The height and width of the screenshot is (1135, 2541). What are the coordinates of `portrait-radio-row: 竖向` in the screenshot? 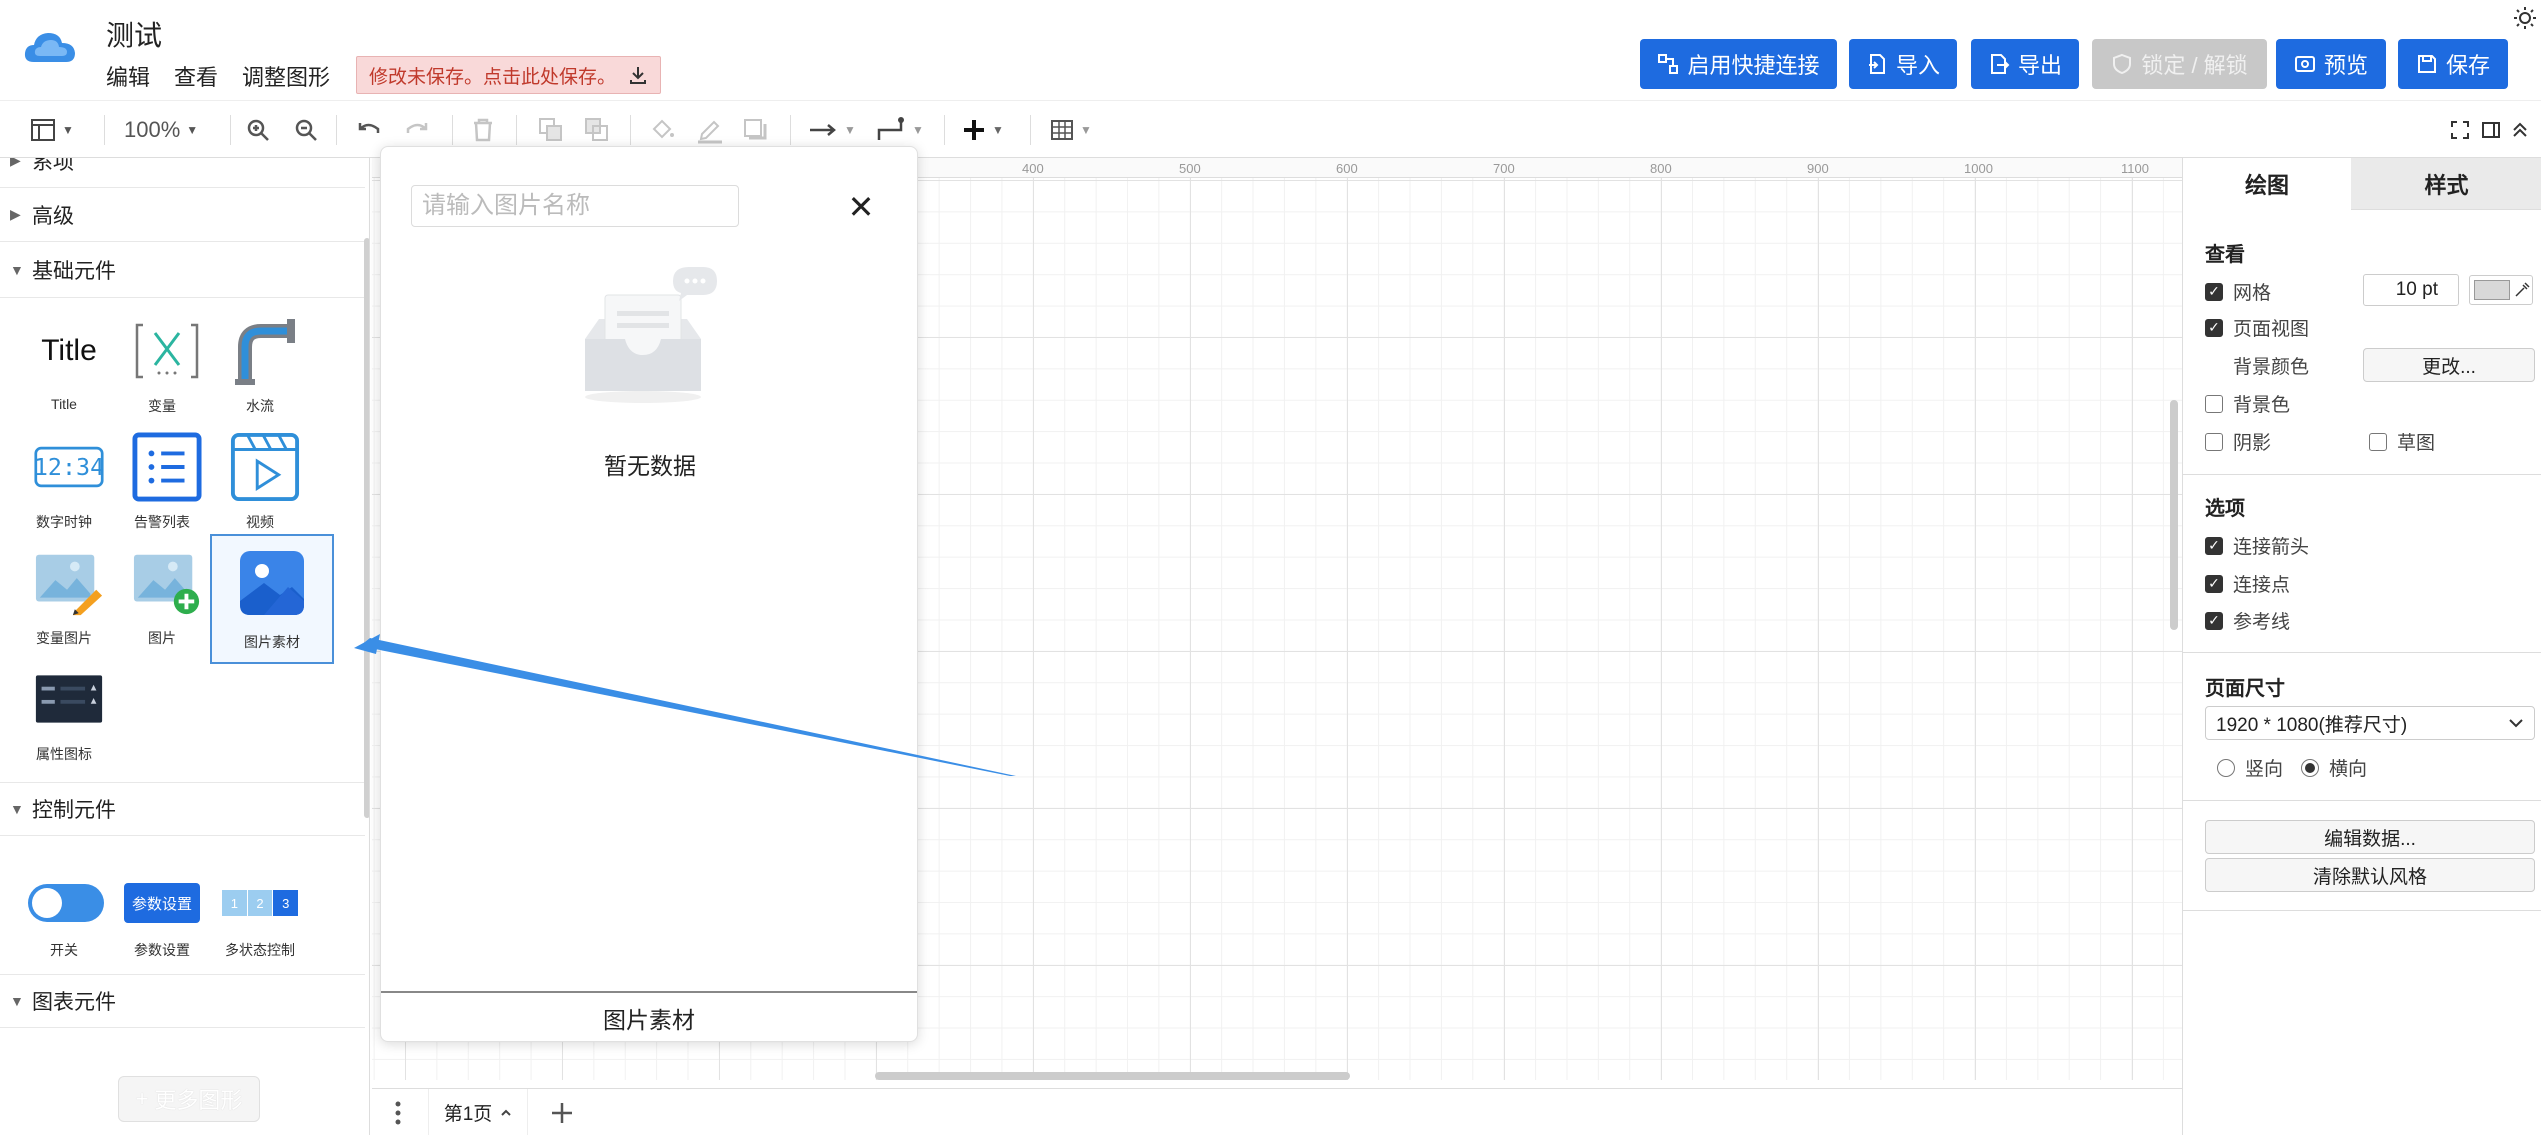 It's located at (2250, 767).